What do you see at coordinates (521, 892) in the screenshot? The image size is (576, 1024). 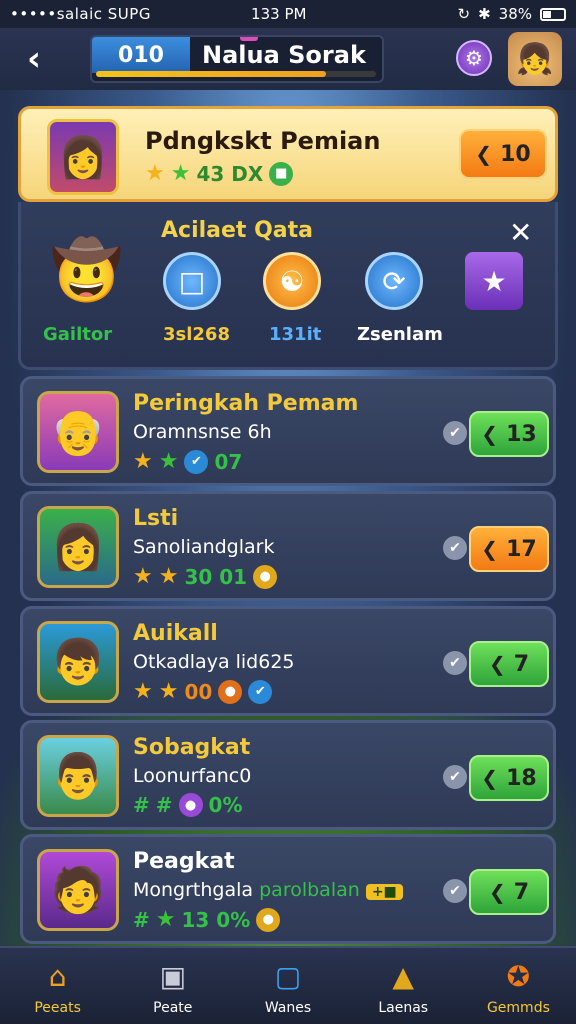 I see `row-score: 7` at bounding box center [521, 892].